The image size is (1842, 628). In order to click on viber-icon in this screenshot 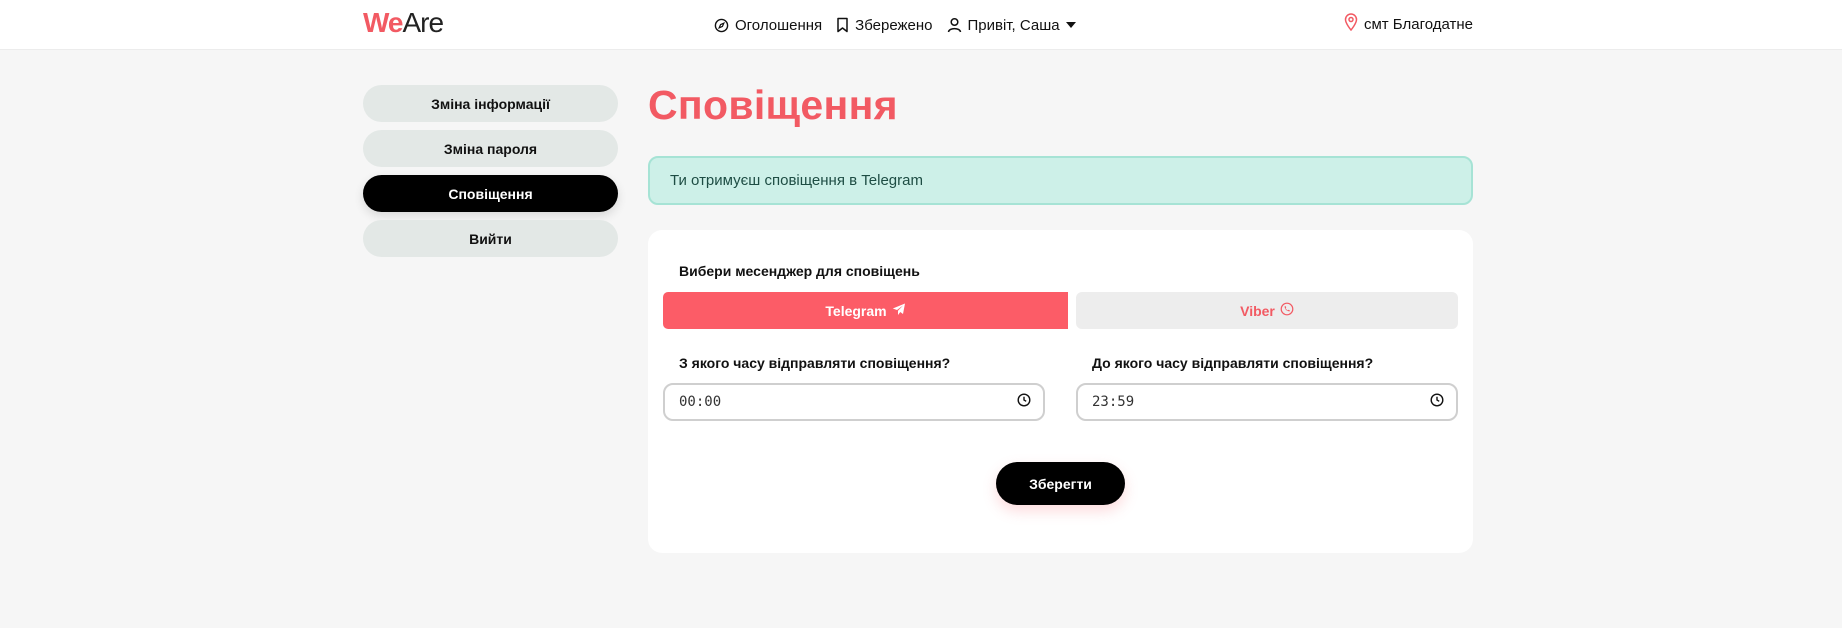, I will do `click(1287, 310)`.